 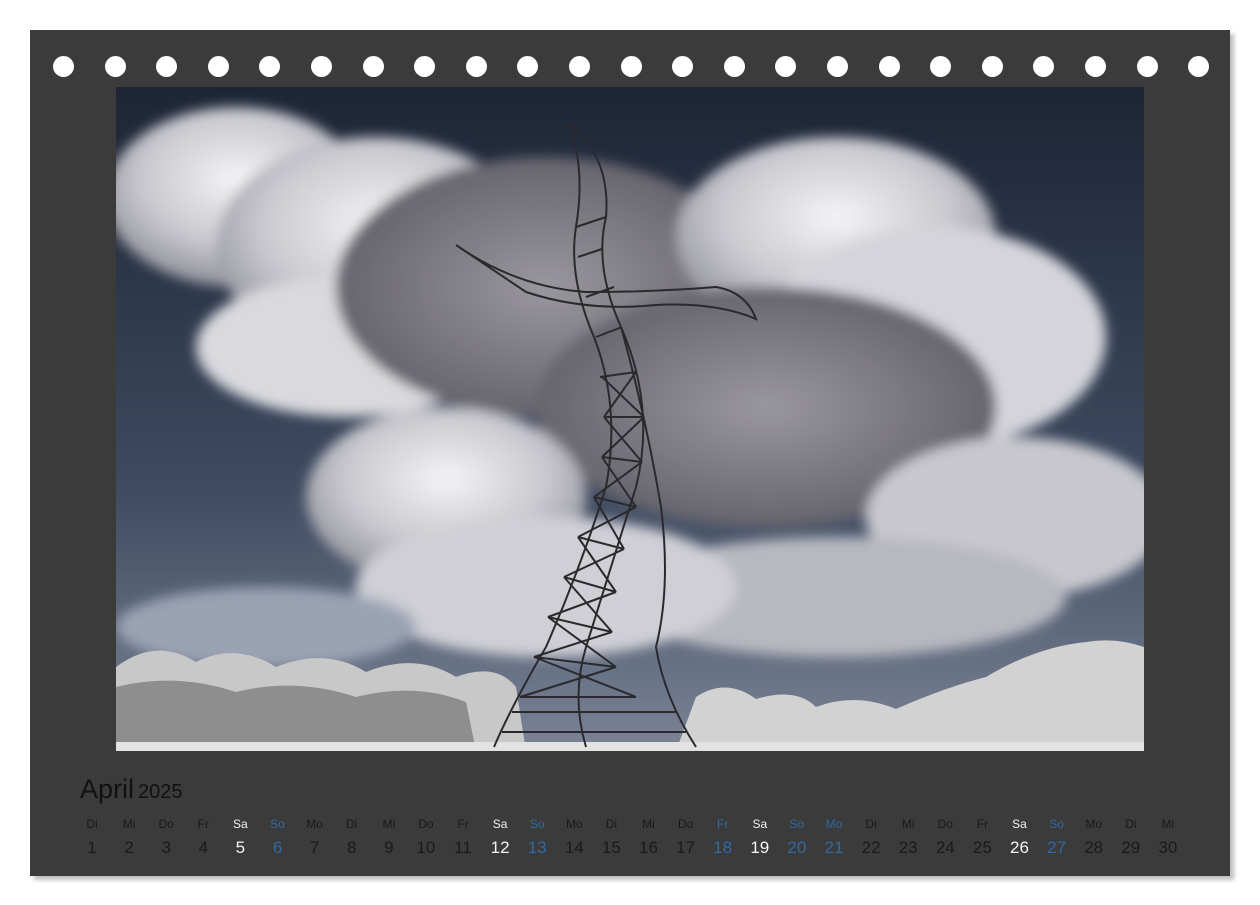 What do you see at coordinates (648, 847) in the screenshot?
I see `day-number: 16` at bounding box center [648, 847].